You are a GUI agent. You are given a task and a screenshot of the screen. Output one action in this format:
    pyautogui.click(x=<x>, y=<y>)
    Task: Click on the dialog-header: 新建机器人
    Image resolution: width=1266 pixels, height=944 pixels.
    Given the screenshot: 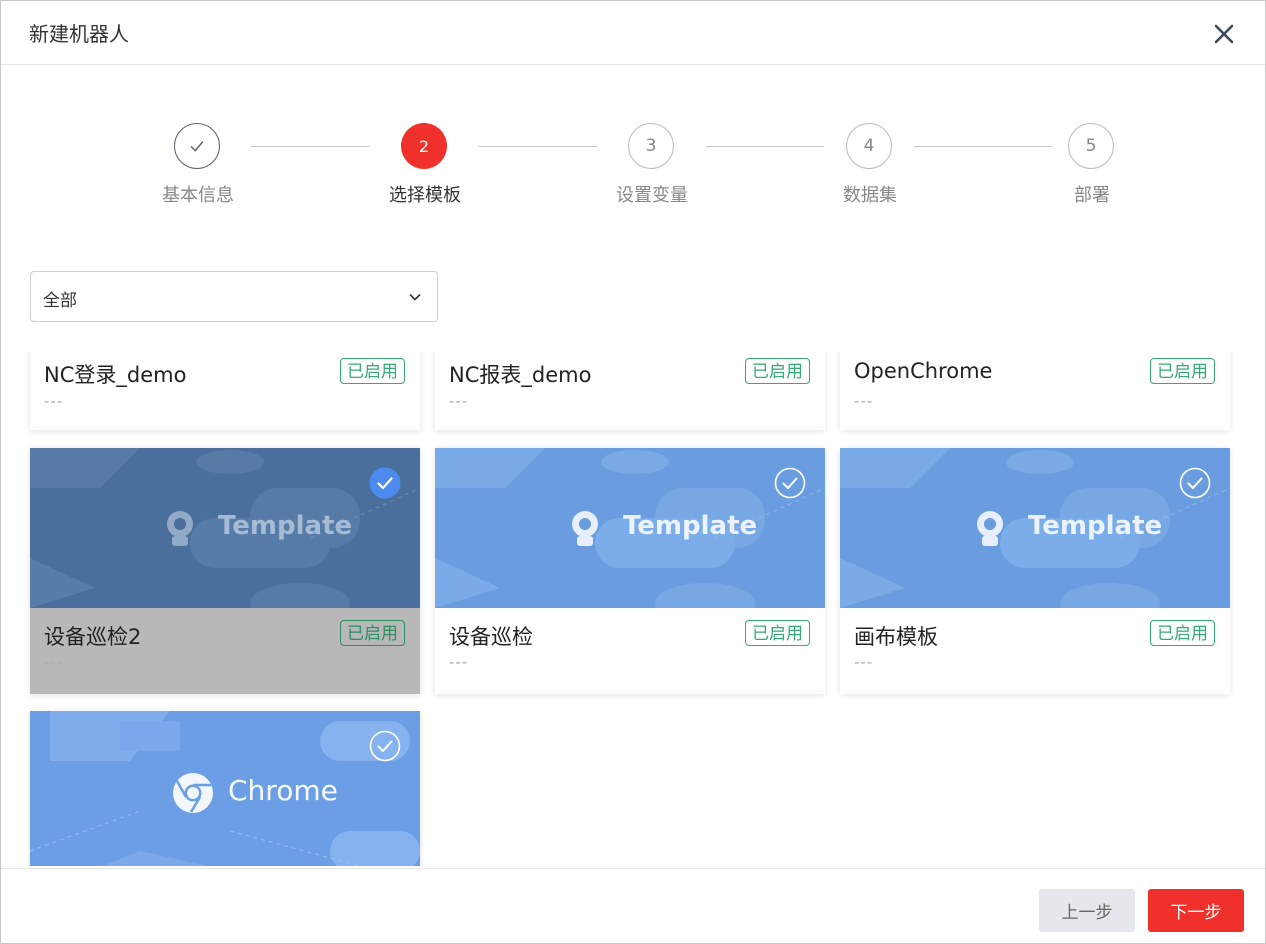 What is the action you would take?
    pyautogui.click(x=633, y=33)
    